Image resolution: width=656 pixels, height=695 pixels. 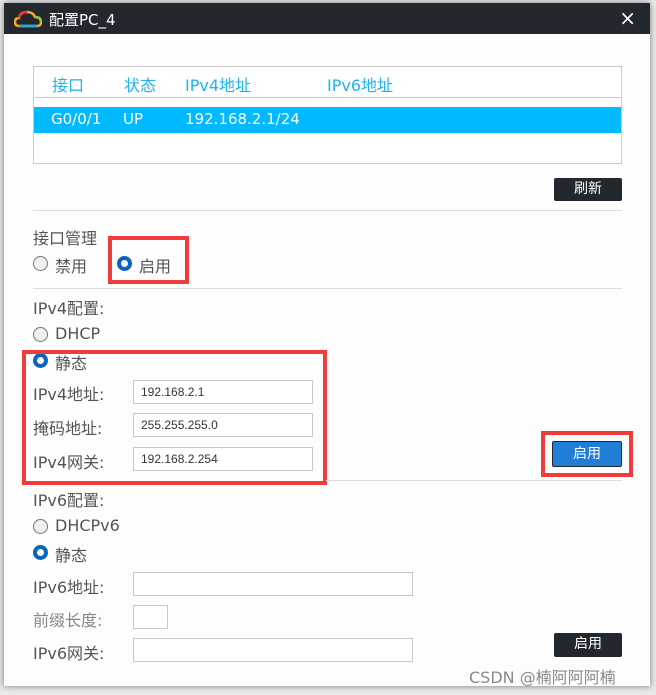 What do you see at coordinates (327, 18) in the screenshot?
I see `title-bar: 配置PC_4 ×` at bounding box center [327, 18].